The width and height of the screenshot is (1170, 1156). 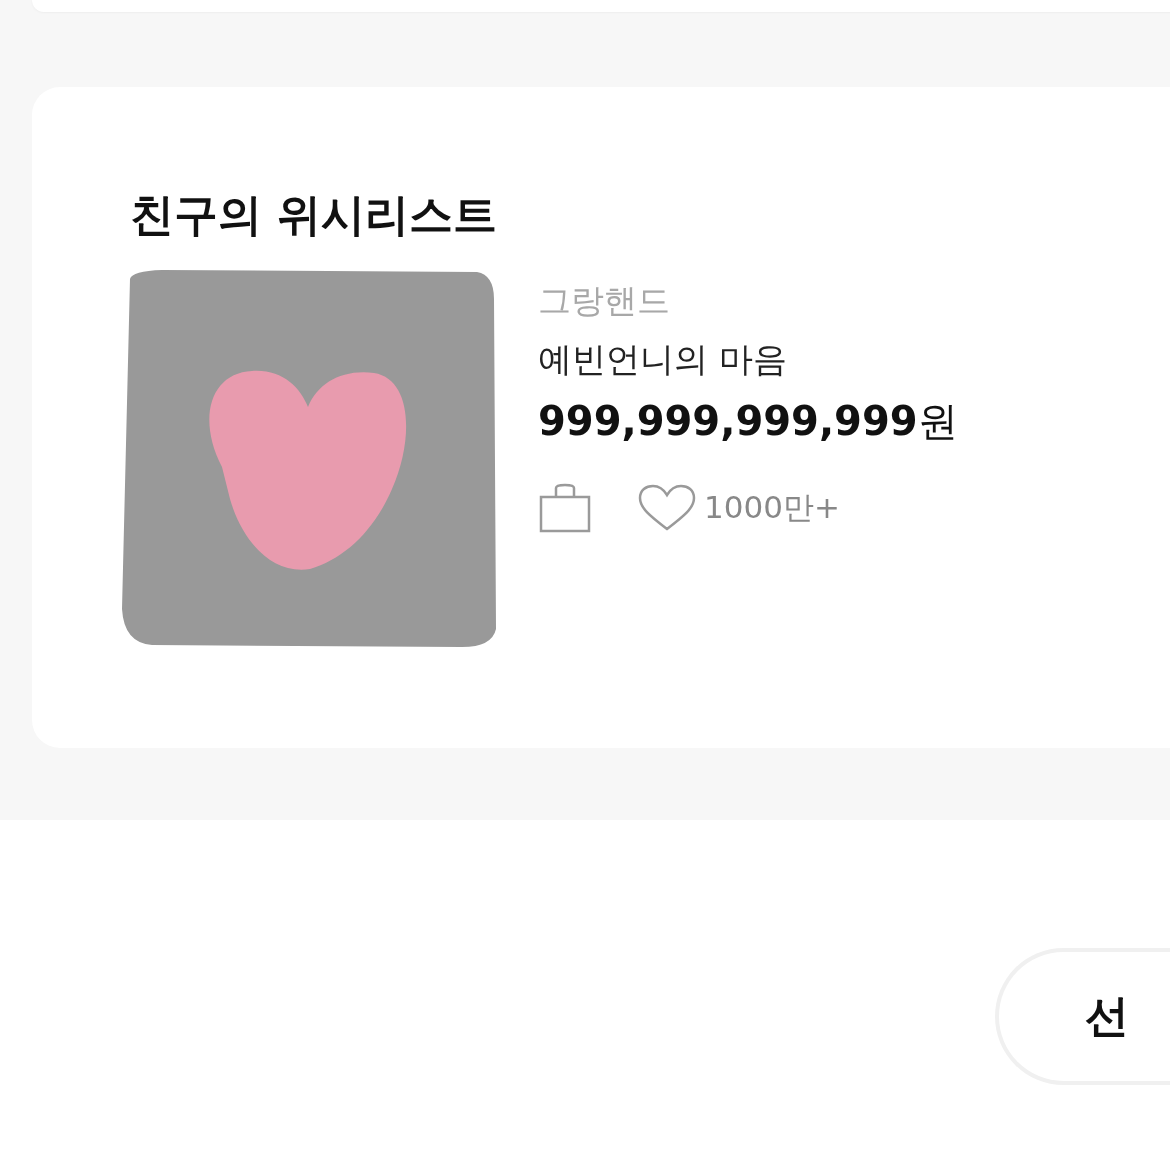 What do you see at coordinates (314, 215) in the screenshot?
I see `section-title: 친구의 위시리스트` at bounding box center [314, 215].